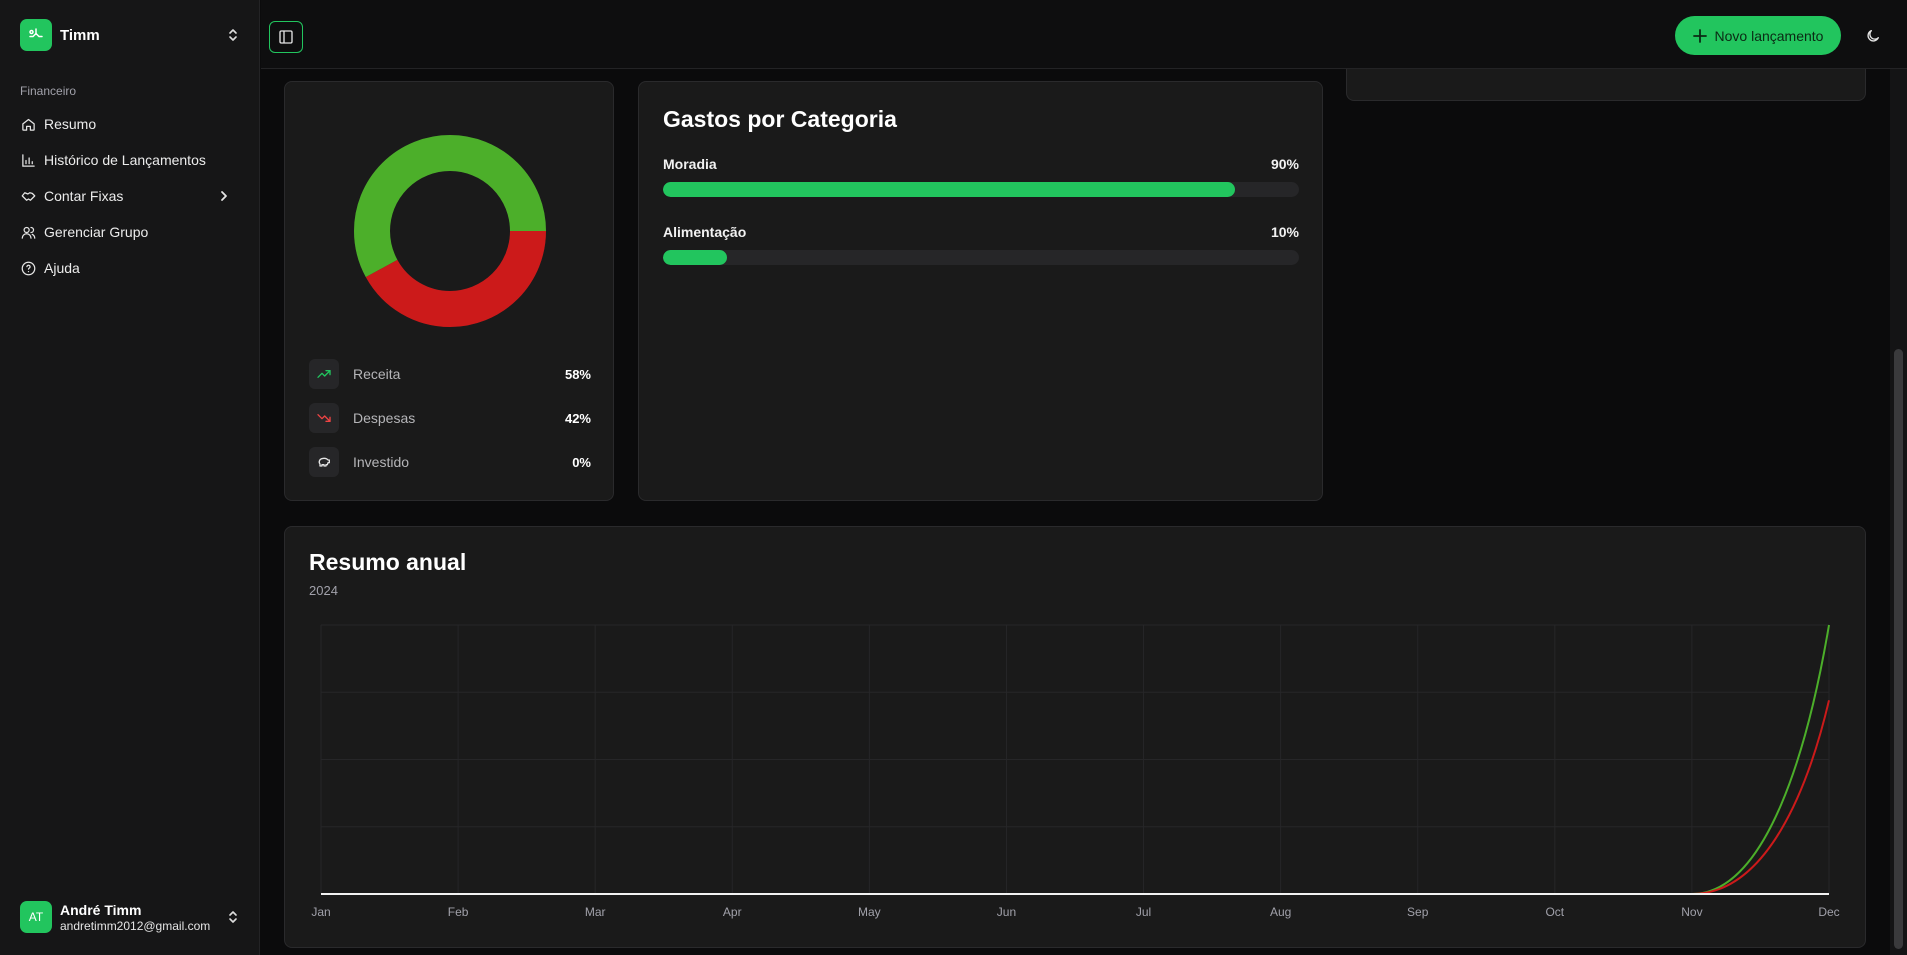 This screenshot has width=1907, height=955. What do you see at coordinates (130, 35) in the screenshot?
I see `workspace-switcher: Timm` at bounding box center [130, 35].